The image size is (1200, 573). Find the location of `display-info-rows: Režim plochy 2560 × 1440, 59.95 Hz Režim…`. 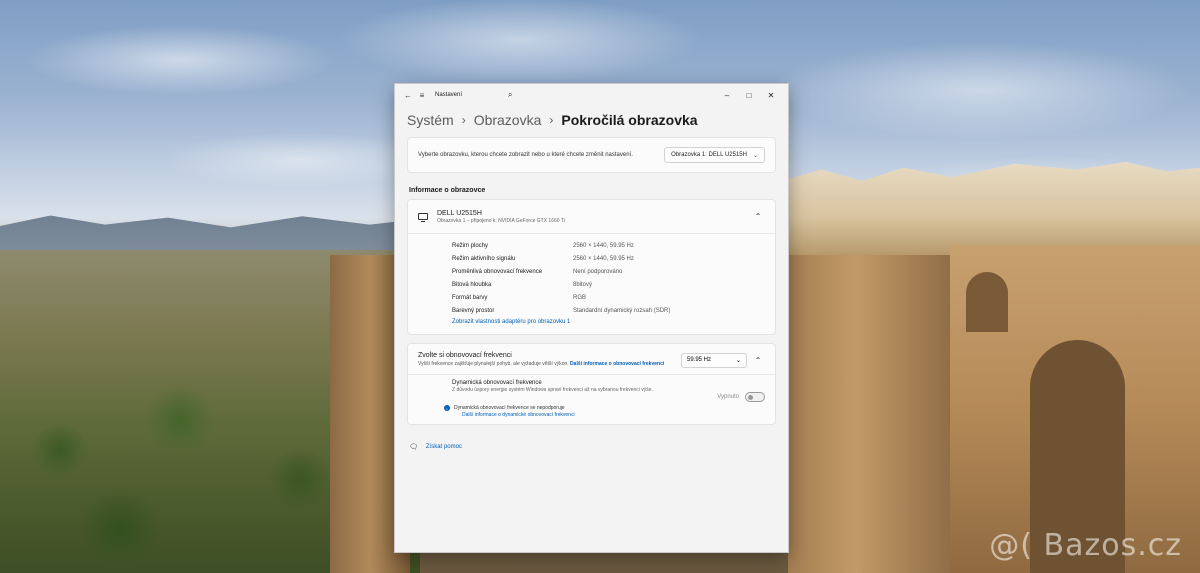

display-info-rows: Režim plochy 2560 × 1440, 59.95 Hz Režim… is located at coordinates (591, 284).